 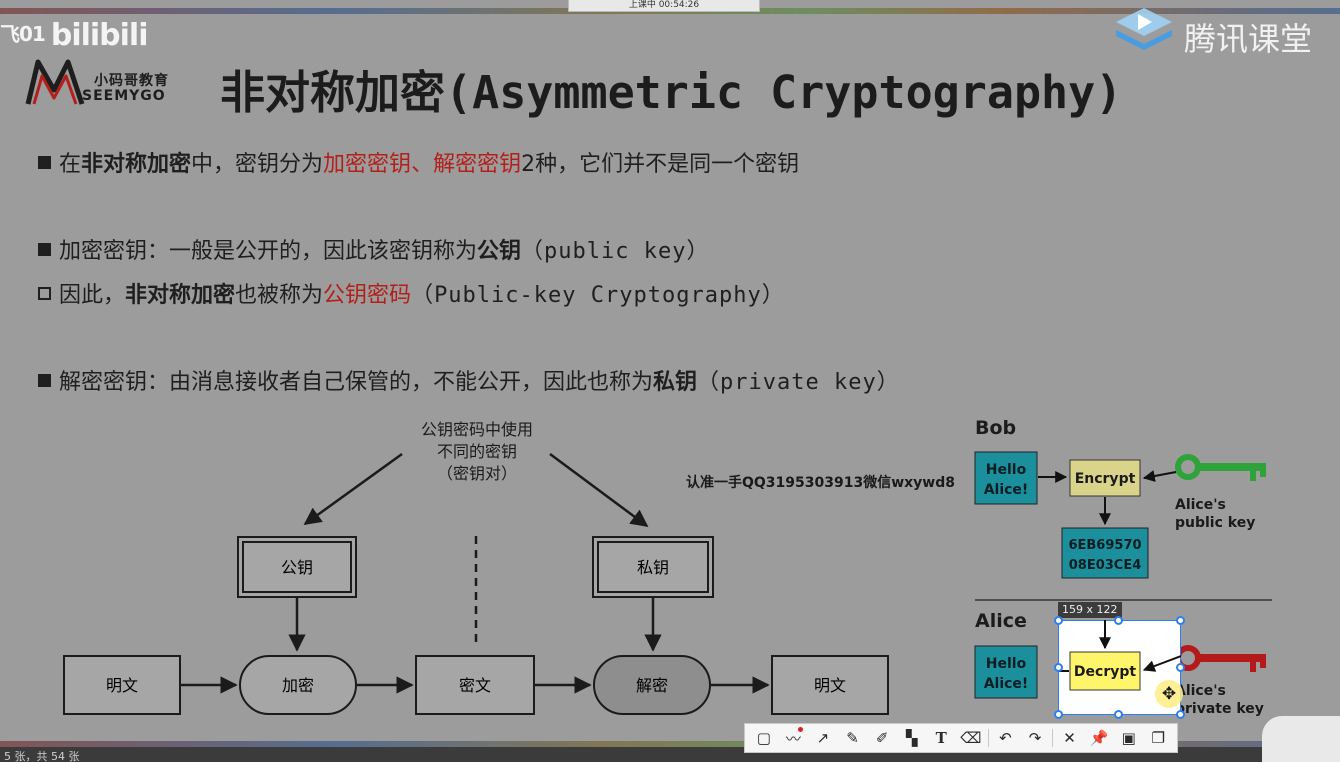 I want to click on bilibili-logo: bilibili, so click(x=99, y=35).